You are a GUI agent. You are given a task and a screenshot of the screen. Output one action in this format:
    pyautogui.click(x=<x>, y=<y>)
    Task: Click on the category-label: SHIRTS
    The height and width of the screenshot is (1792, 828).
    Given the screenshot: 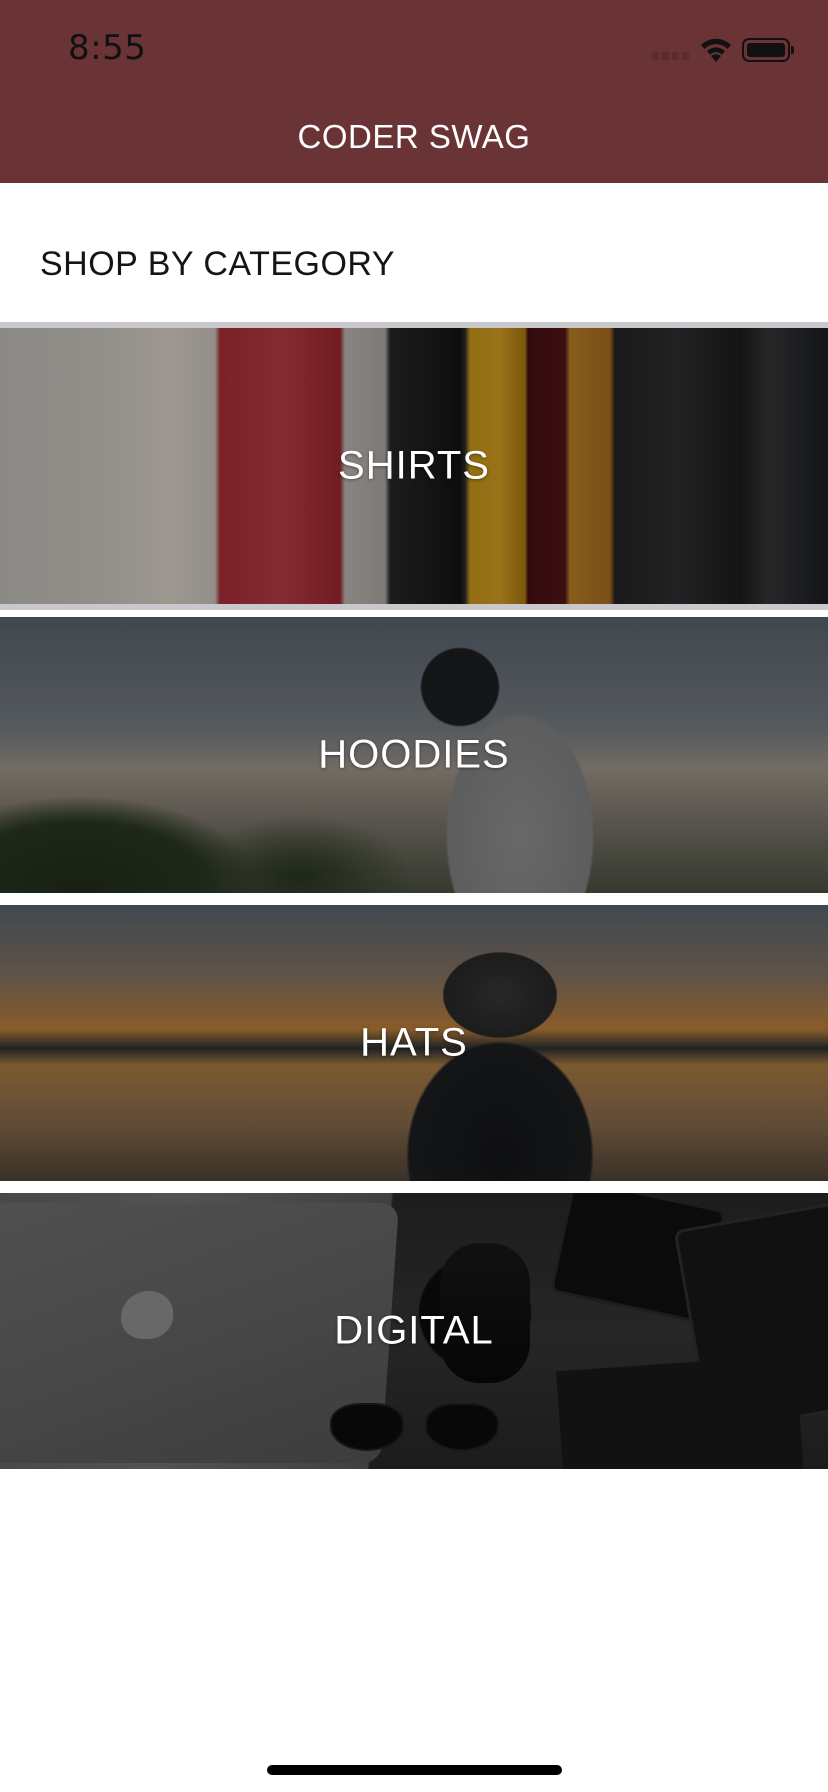 What is the action you would take?
    pyautogui.click(x=414, y=465)
    